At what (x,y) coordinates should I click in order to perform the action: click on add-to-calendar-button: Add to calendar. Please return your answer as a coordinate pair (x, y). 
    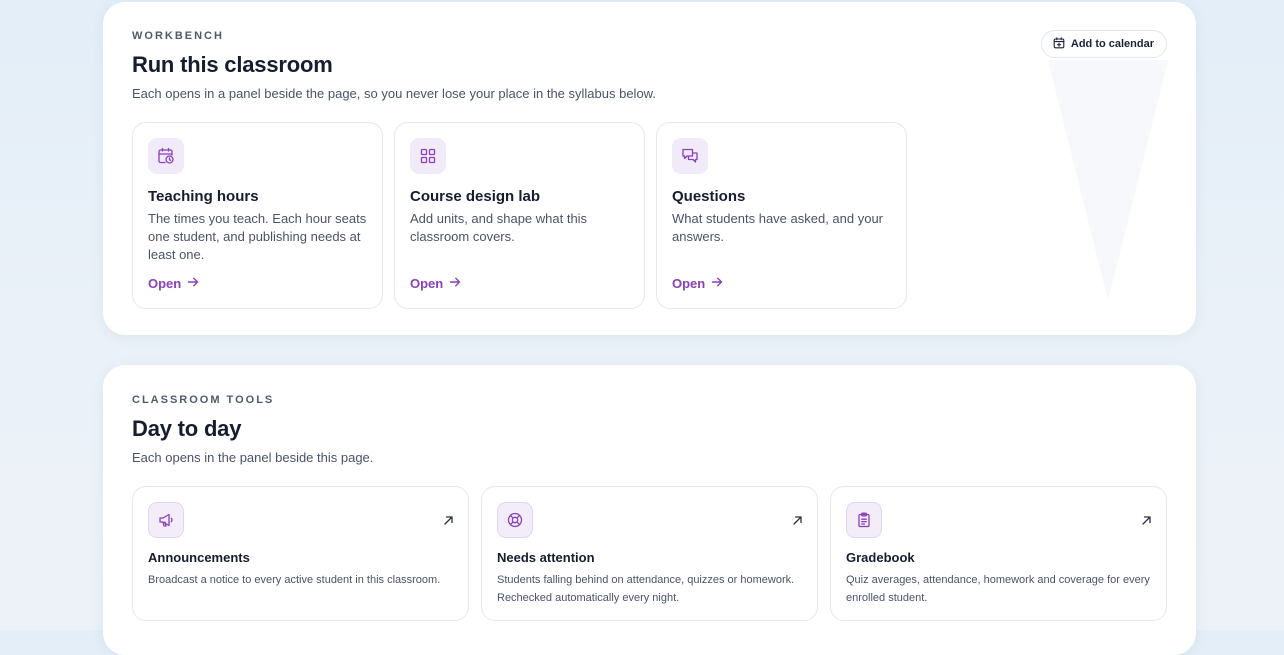
    Looking at the image, I should click on (1103, 44).